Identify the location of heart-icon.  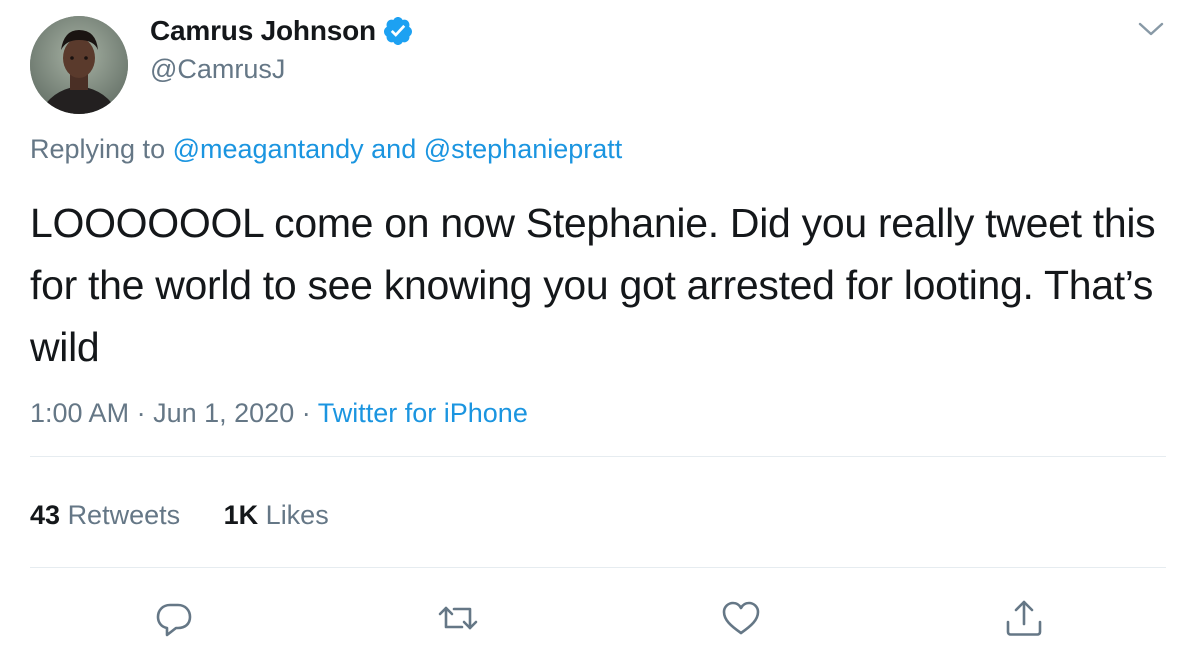
(741, 618).